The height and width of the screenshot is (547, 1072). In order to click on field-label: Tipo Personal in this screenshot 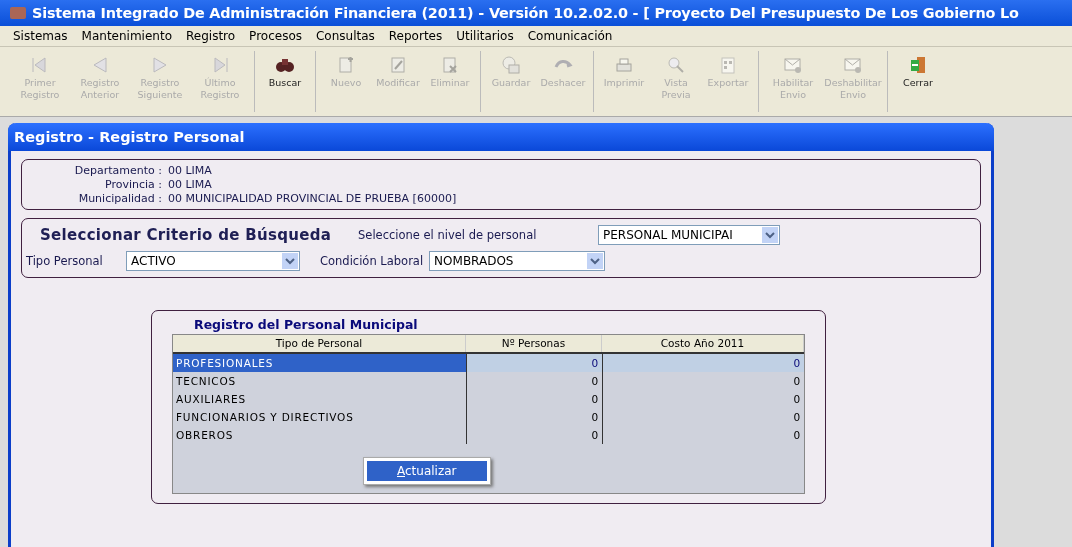, I will do `click(65, 261)`.